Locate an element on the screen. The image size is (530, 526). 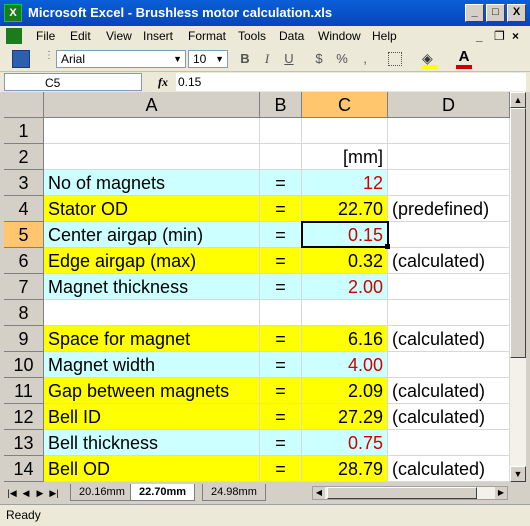
cell-c11: 2.09 is located at coordinates (345, 391).